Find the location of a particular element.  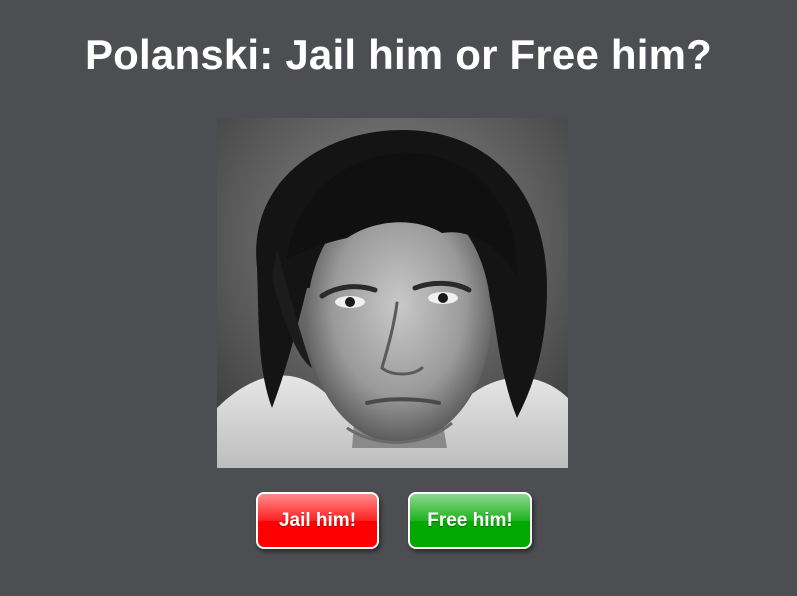

jail-him-button: Jail him! is located at coordinates (317, 520).